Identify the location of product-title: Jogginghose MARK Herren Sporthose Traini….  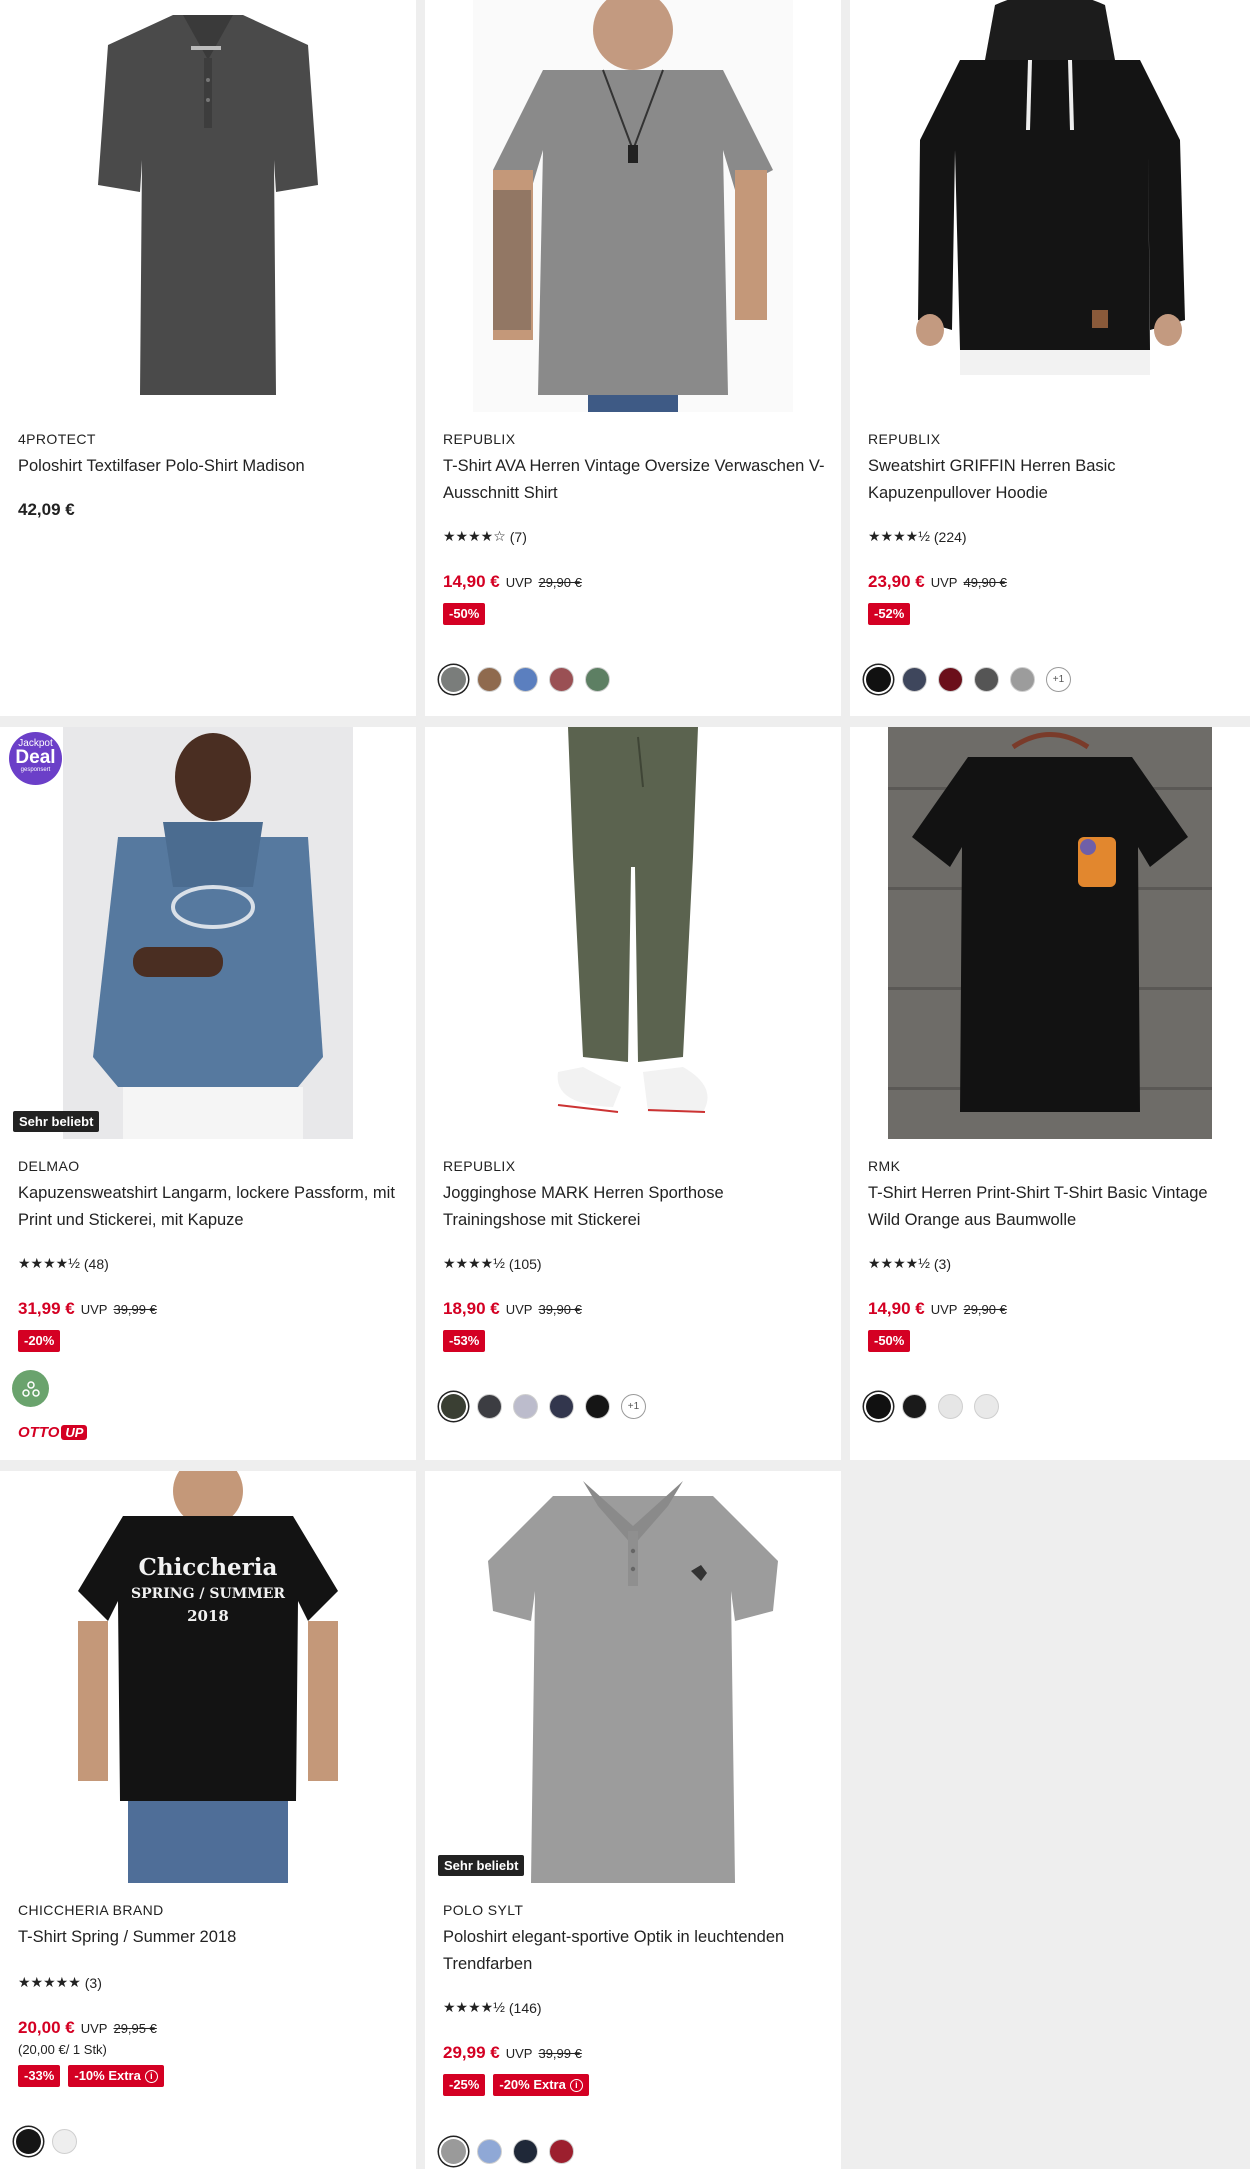
(635, 1207).